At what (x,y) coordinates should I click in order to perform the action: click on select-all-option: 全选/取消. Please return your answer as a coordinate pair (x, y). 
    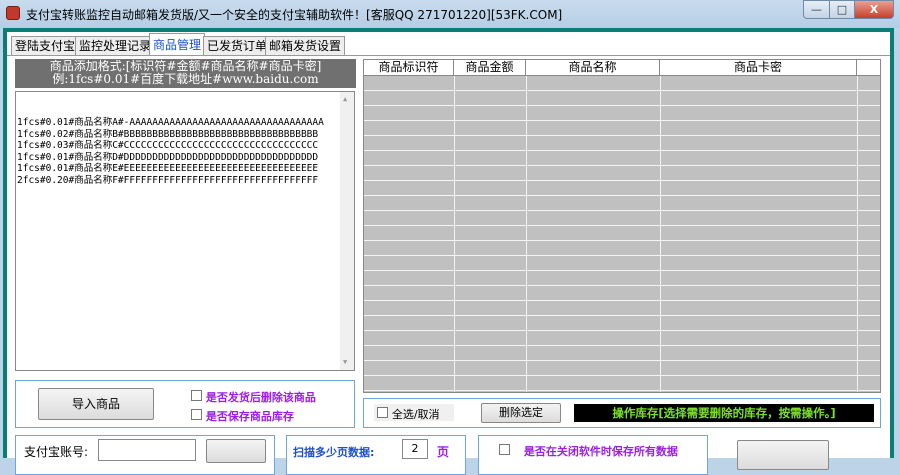
    Looking at the image, I should click on (414, 412).